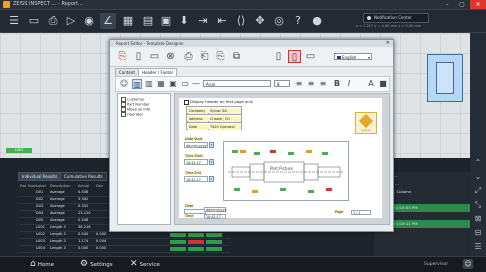 The image size is (486, 272). I want to click on help-icon: ?, so click(298, 21).